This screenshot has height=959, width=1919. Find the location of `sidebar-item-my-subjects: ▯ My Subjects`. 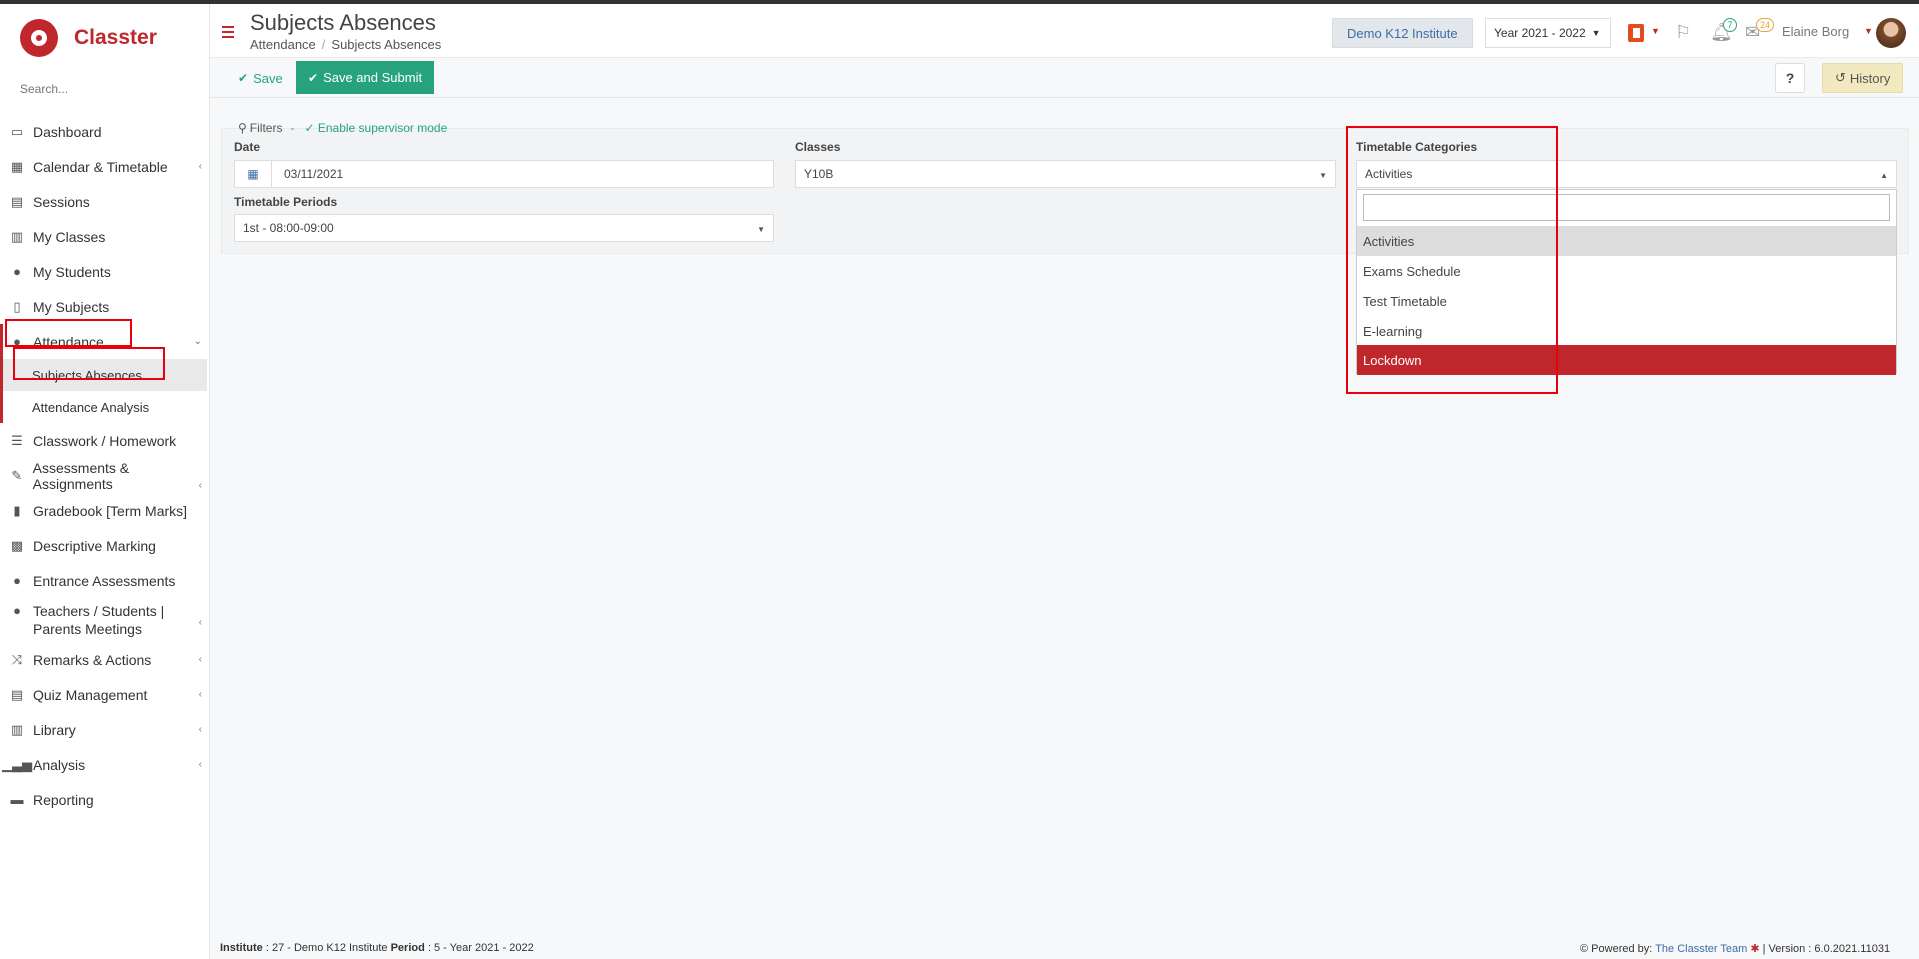

sidebar-item-my-subjects: ▯ My Subjects is located at coordinates (104, 306).